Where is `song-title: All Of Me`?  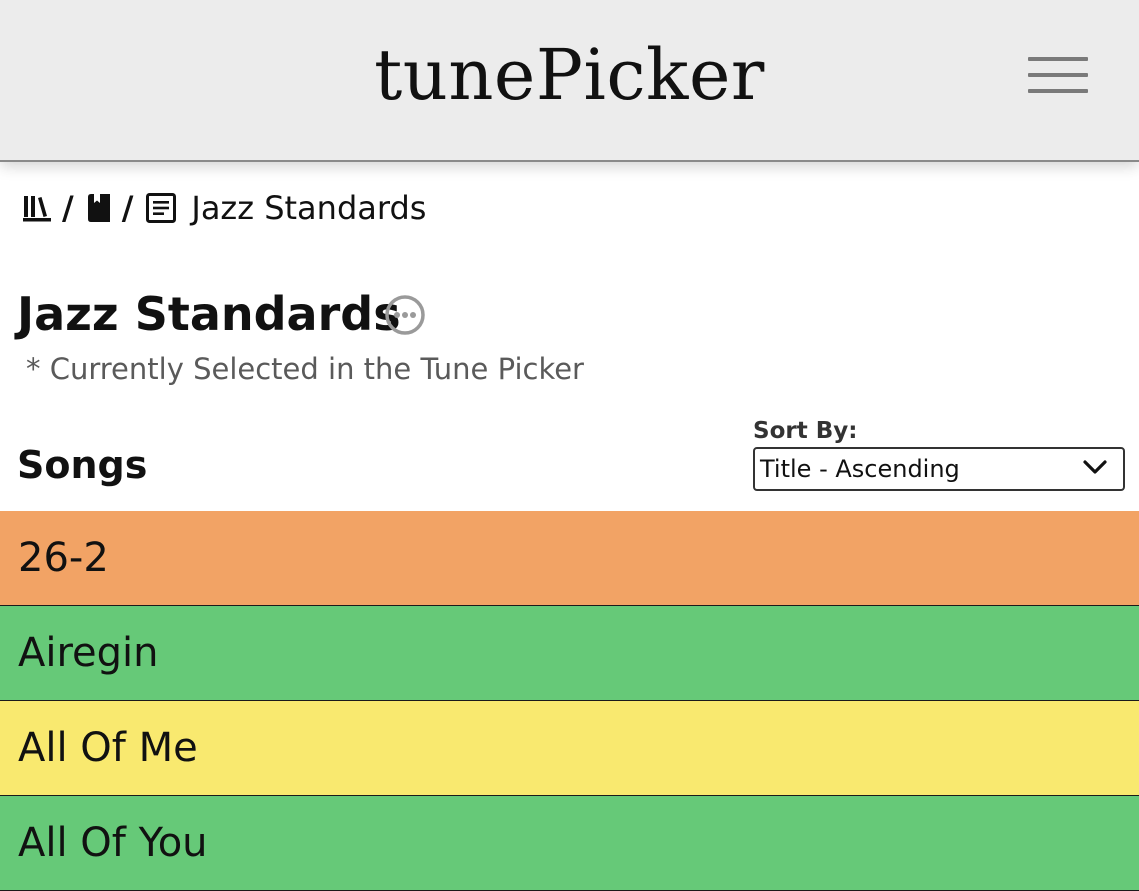 song-title: All Of Me is located at coordinates (108, 748).